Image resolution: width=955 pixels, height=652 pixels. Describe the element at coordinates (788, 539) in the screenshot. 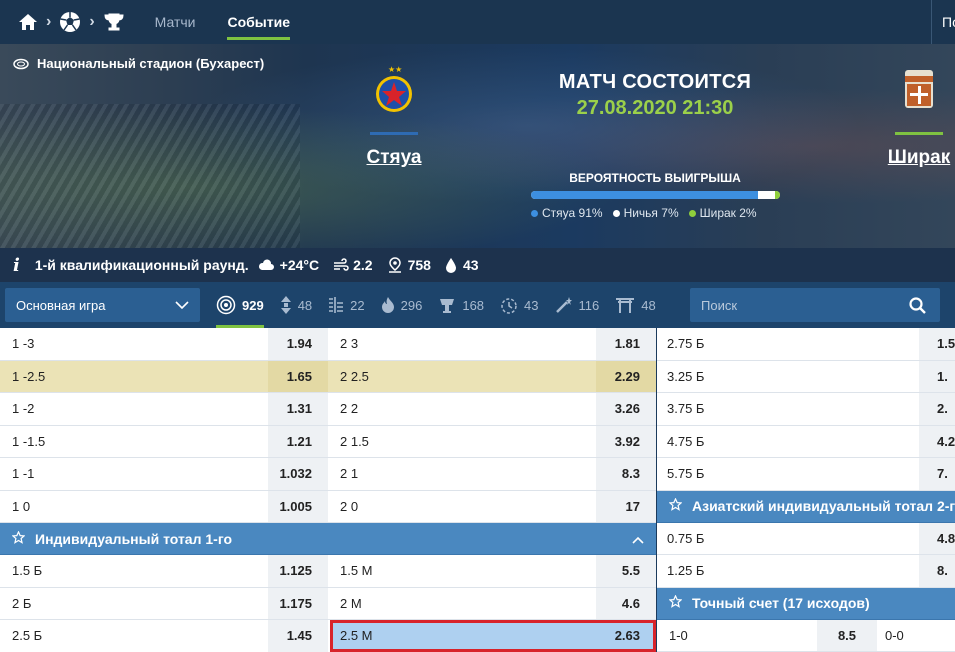

I see `outcome-label: 0.75 Б` at that location.